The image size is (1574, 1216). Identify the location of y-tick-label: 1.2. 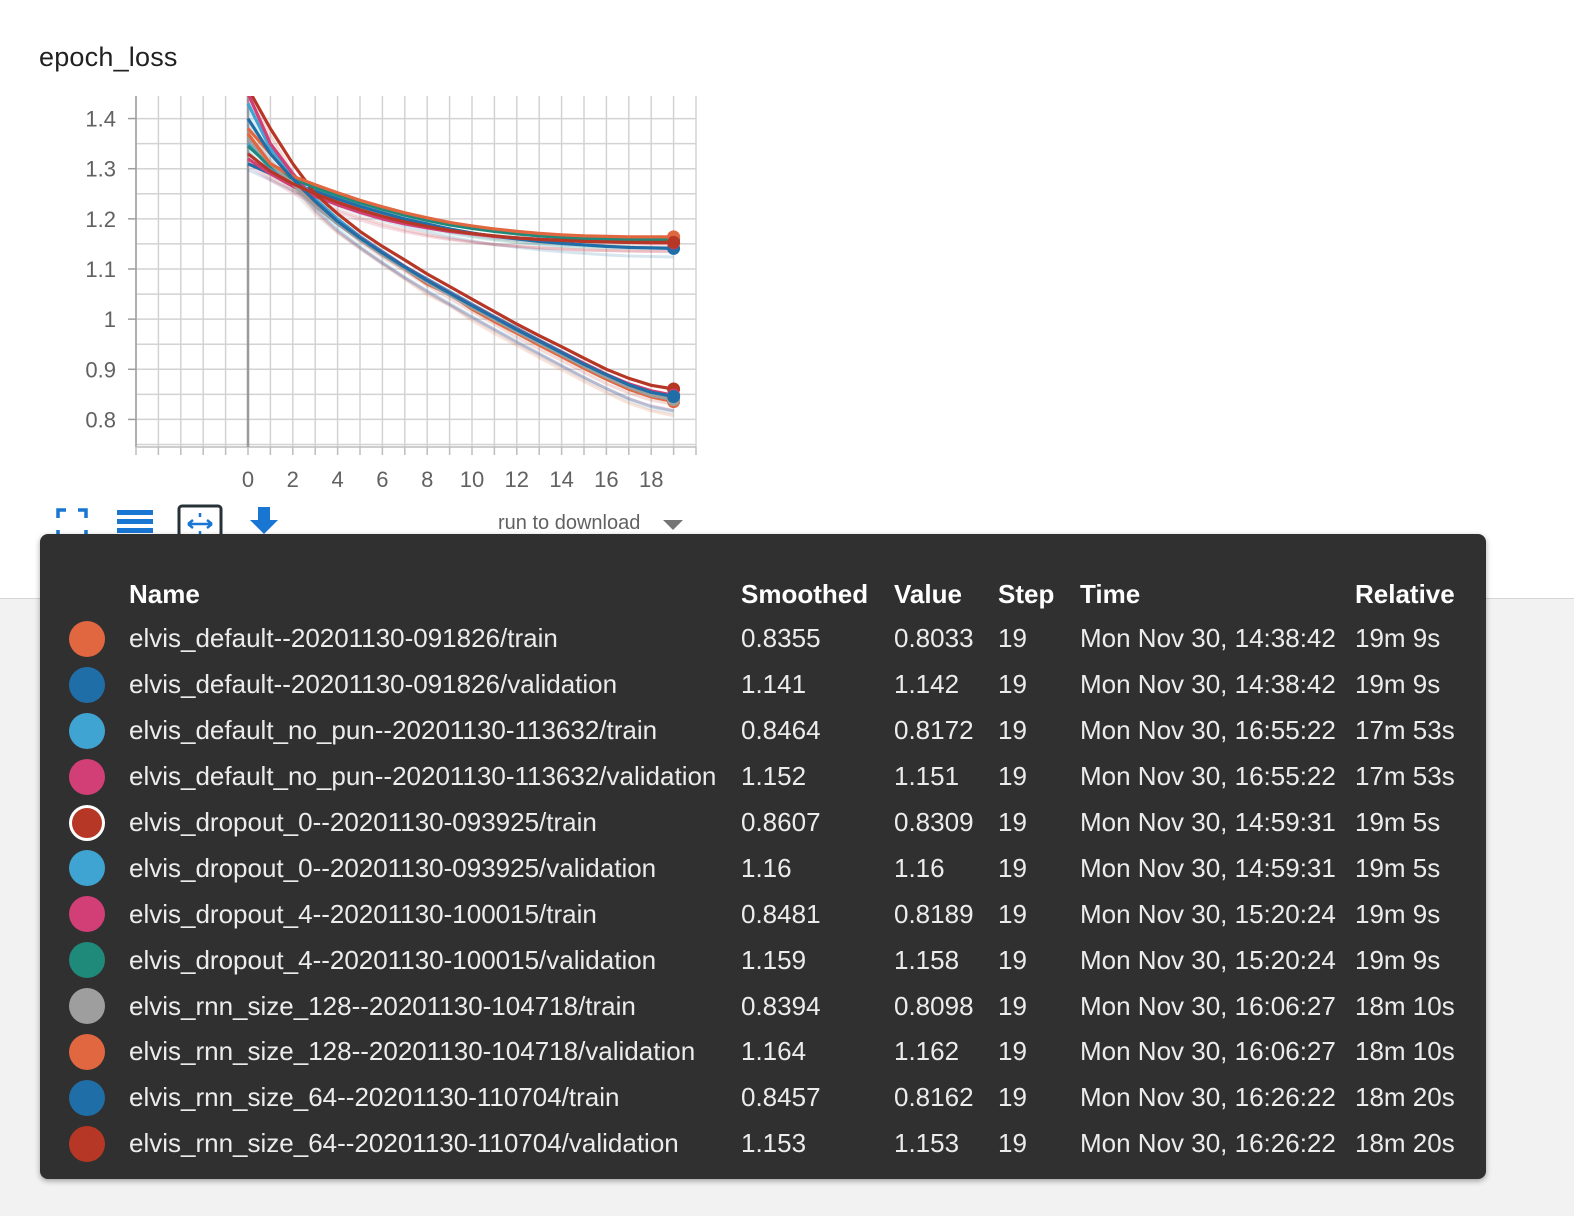
(100, 219).